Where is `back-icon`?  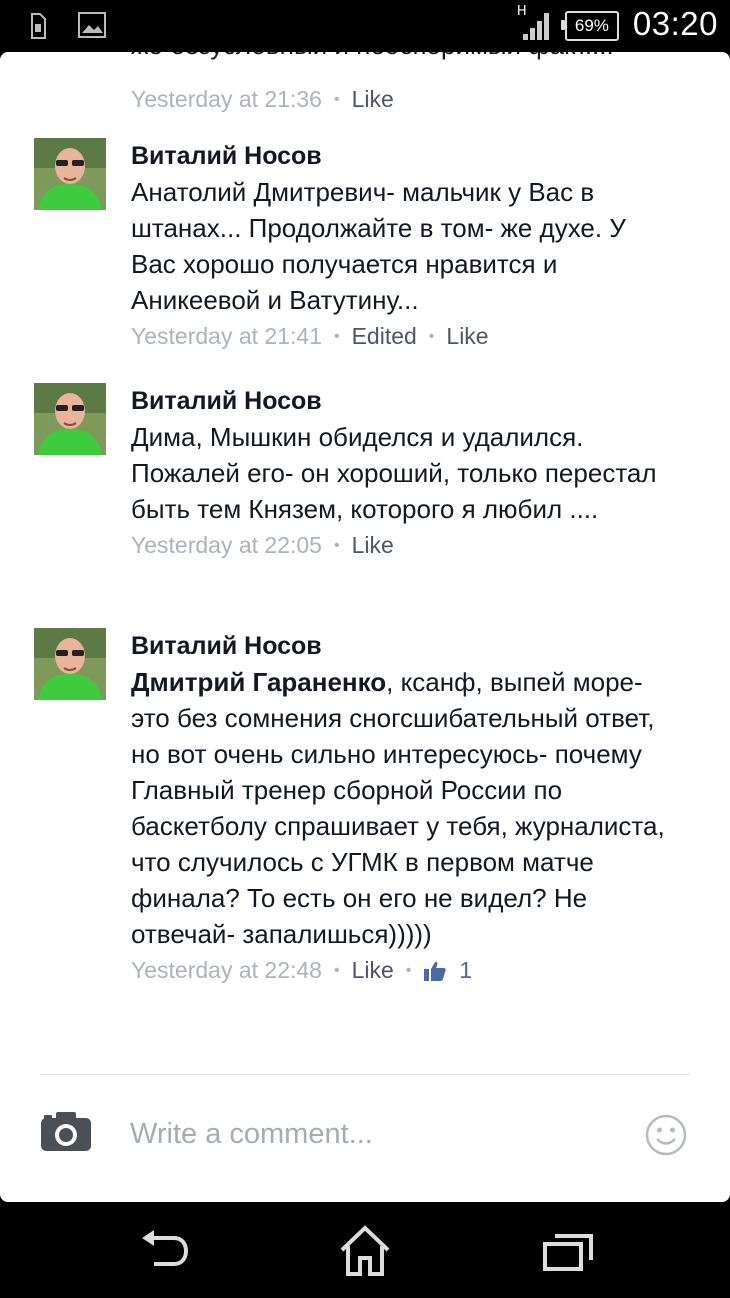 back-icon is located at coordinates (164, 1251).